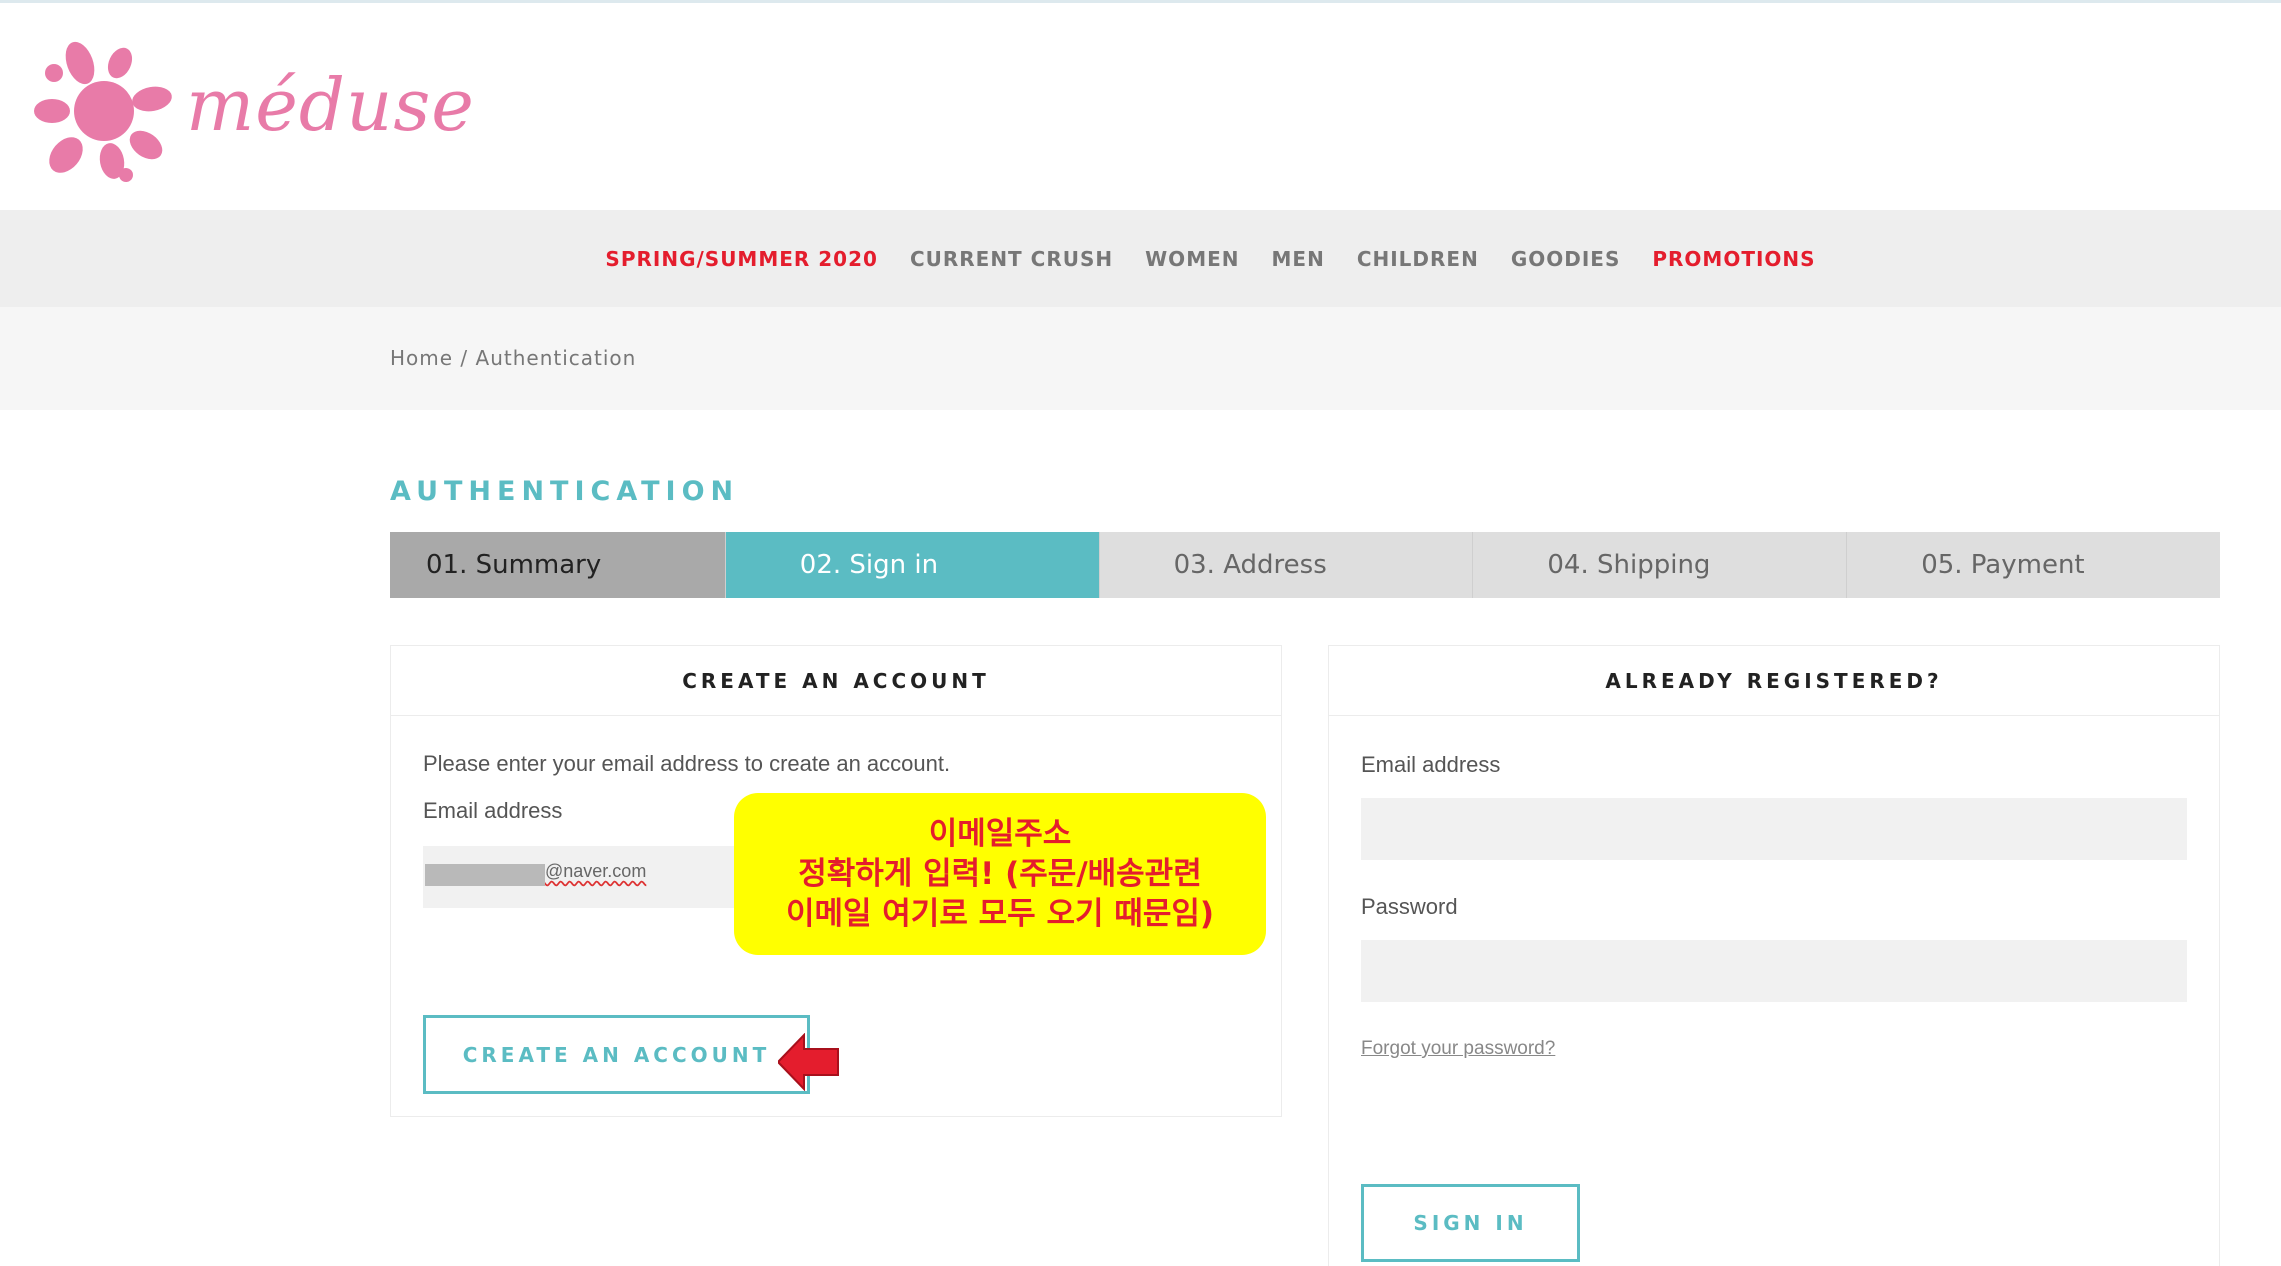  What do you see at coordinates (1733, 259) in the screenshot?
I see `nav-item-promotions: PROMOTIONS` at bounding box center [1733, 259].